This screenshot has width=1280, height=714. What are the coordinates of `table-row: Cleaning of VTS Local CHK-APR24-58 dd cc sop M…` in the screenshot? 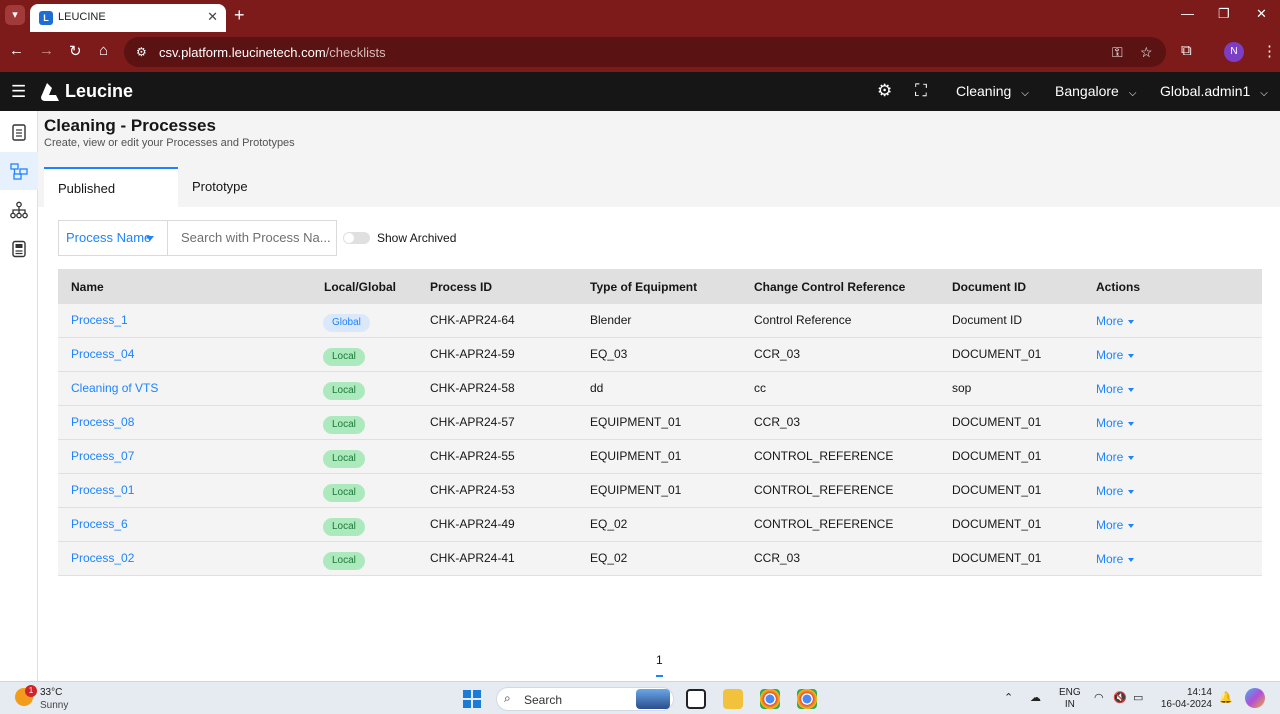 It's located at (660, 389).